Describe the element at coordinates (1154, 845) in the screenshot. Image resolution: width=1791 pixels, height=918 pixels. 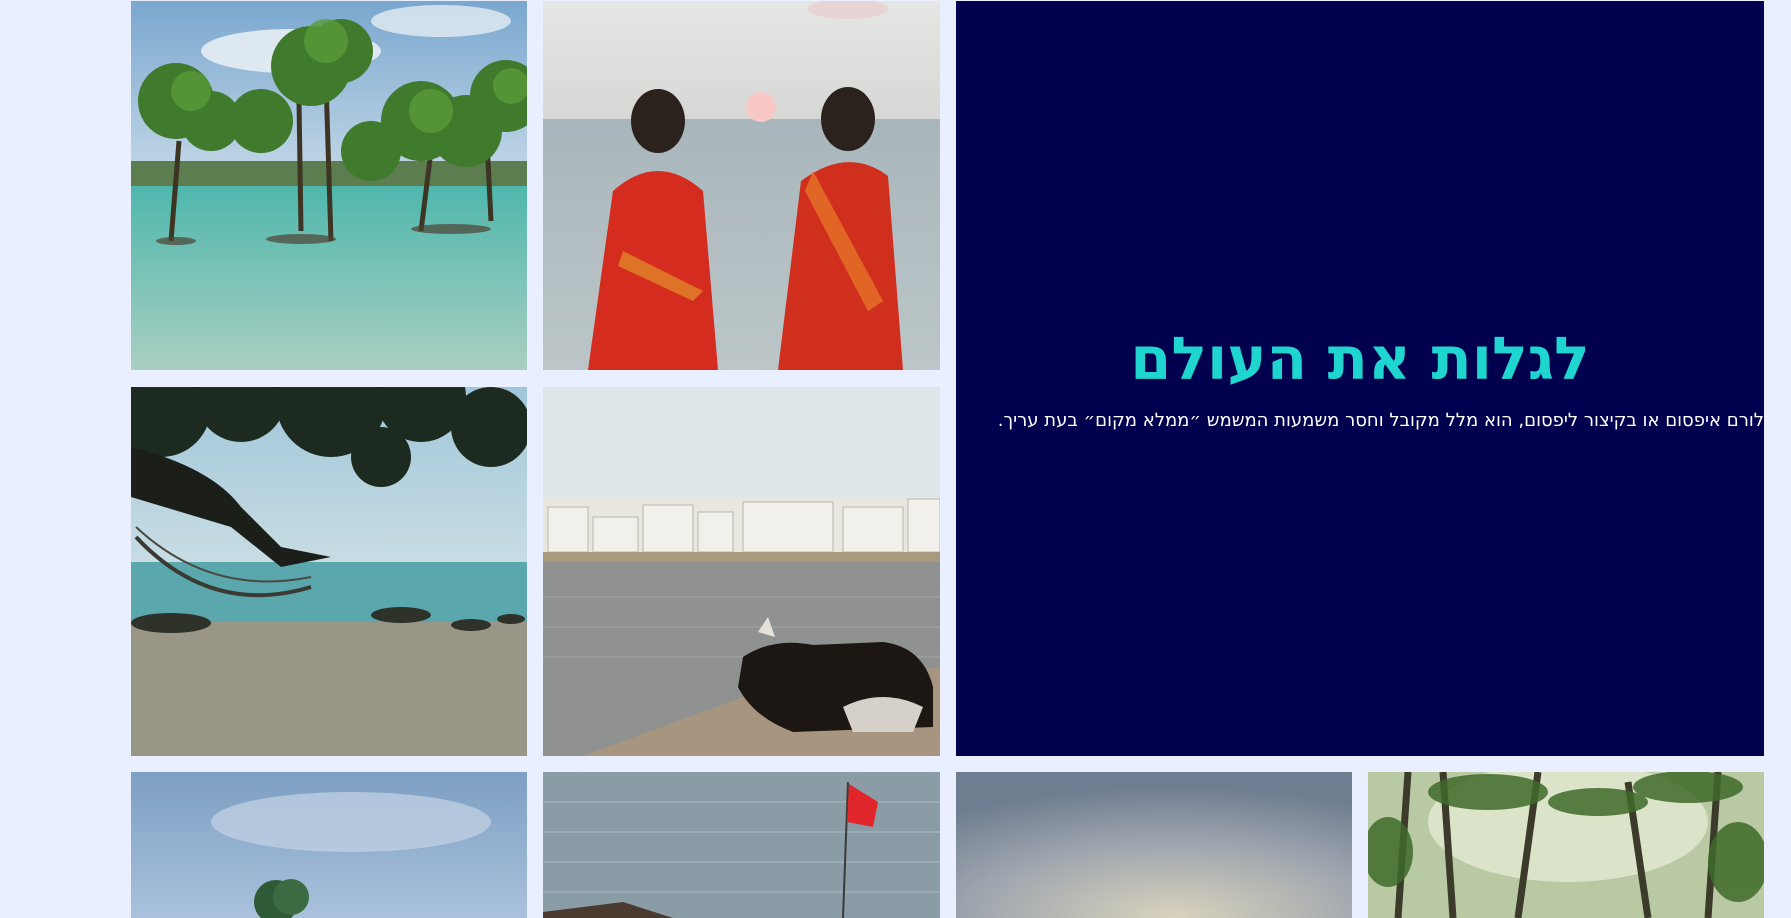
I see `hazy-sky-photo` at that location.